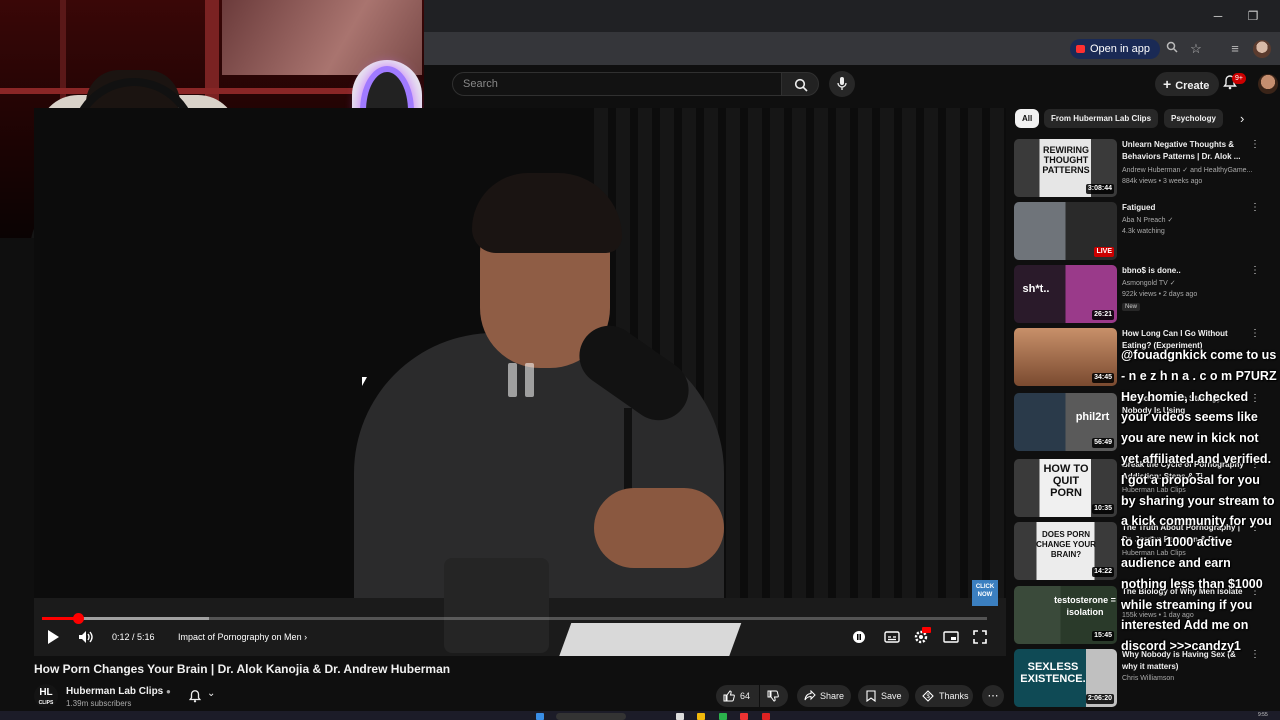 This screenshot has width=1280, height=720. I want to click on share-label: Share, so click(832, 696).